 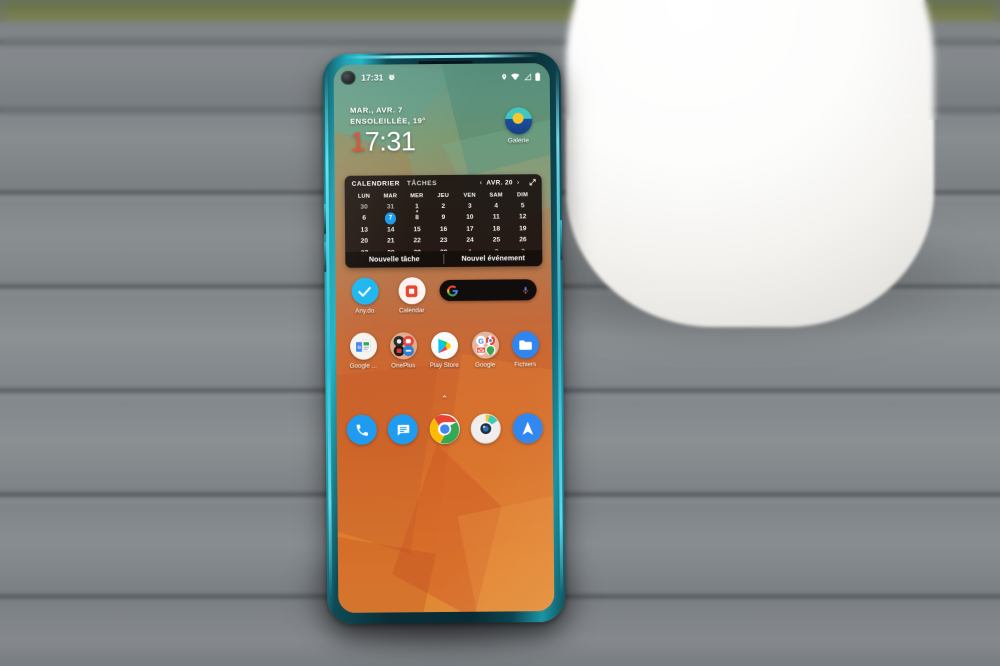 What do you see at coordinates (390, 196) in the screenshot?
I see `calendar-day-header: MAR` at bounding box center [390, 196].